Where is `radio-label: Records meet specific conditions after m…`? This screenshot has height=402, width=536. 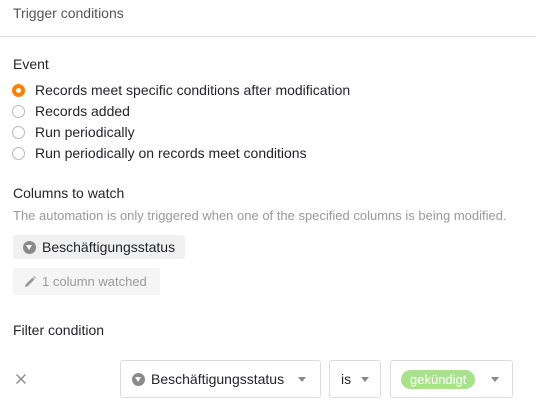
radio-label: Records meet specific conditions after m… is located at coordinates (193, 90).